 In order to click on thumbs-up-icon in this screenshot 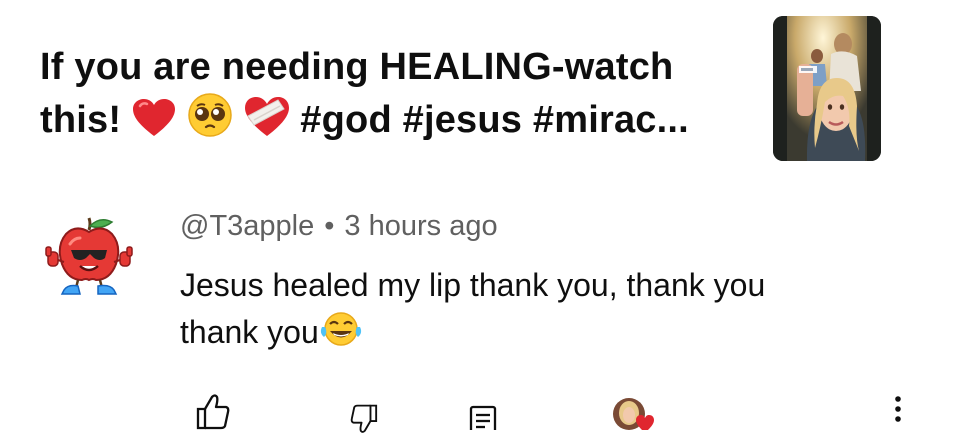, I will do `click(213, 412)`.